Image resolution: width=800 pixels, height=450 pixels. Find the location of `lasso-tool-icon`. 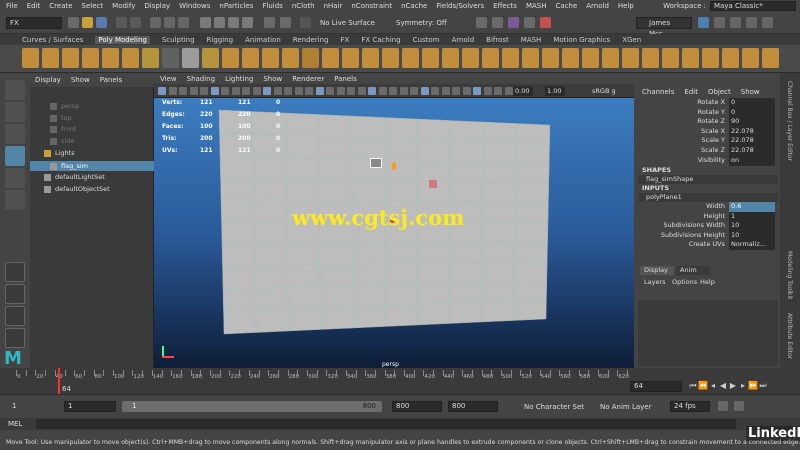

lasso-tool-icon is located at coordinates (15, 112).